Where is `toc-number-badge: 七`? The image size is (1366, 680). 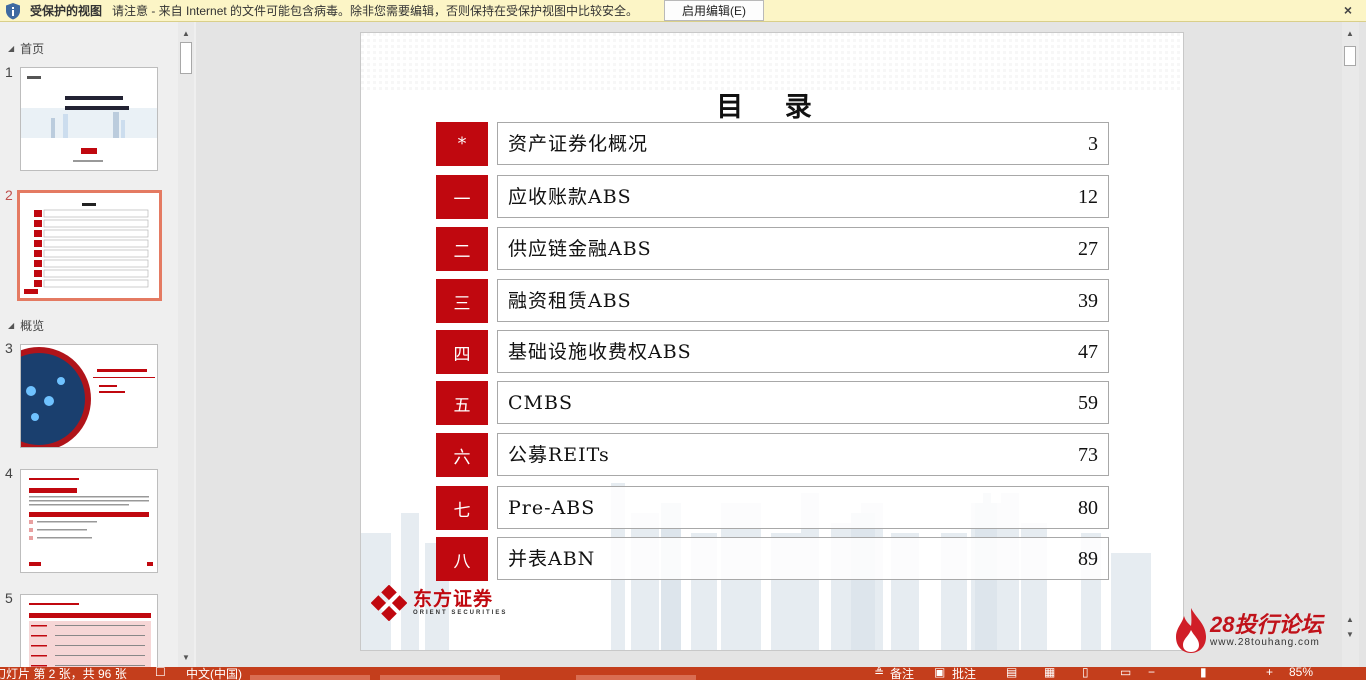
toc-number-badge: 七 is located at coordinates (462, 508).